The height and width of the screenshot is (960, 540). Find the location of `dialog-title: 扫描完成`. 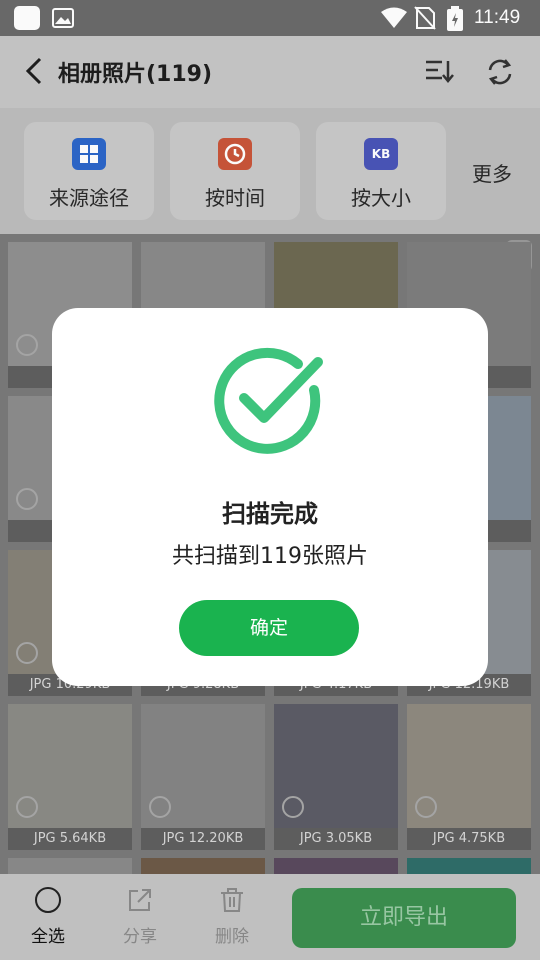

dialog-title: 扫描完成 is located at coordinates (270, 514).